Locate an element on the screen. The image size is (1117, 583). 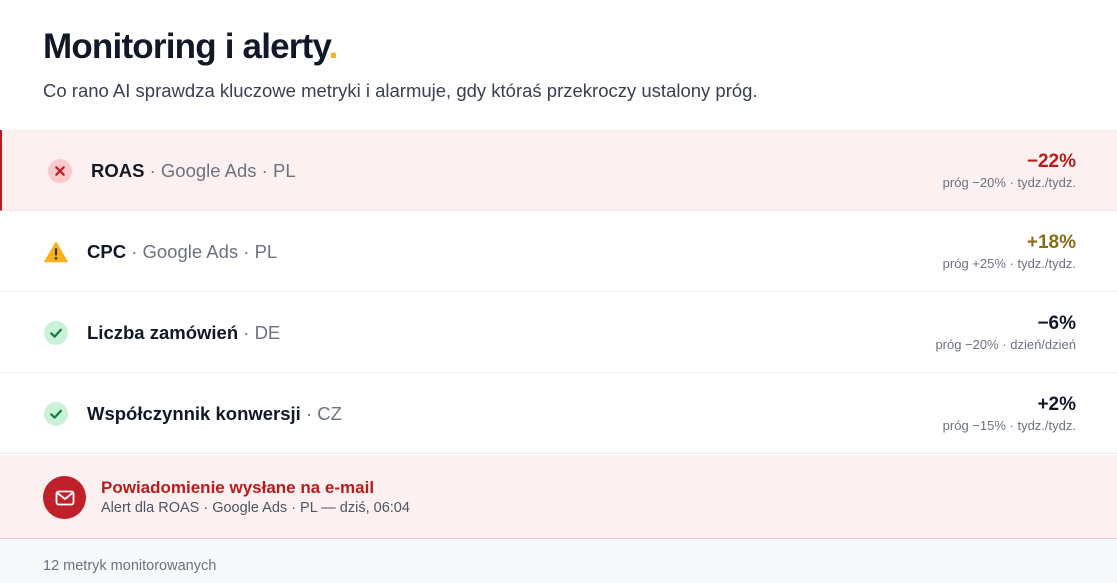
metric-context: · CZ is located at coordinates (321, 413).